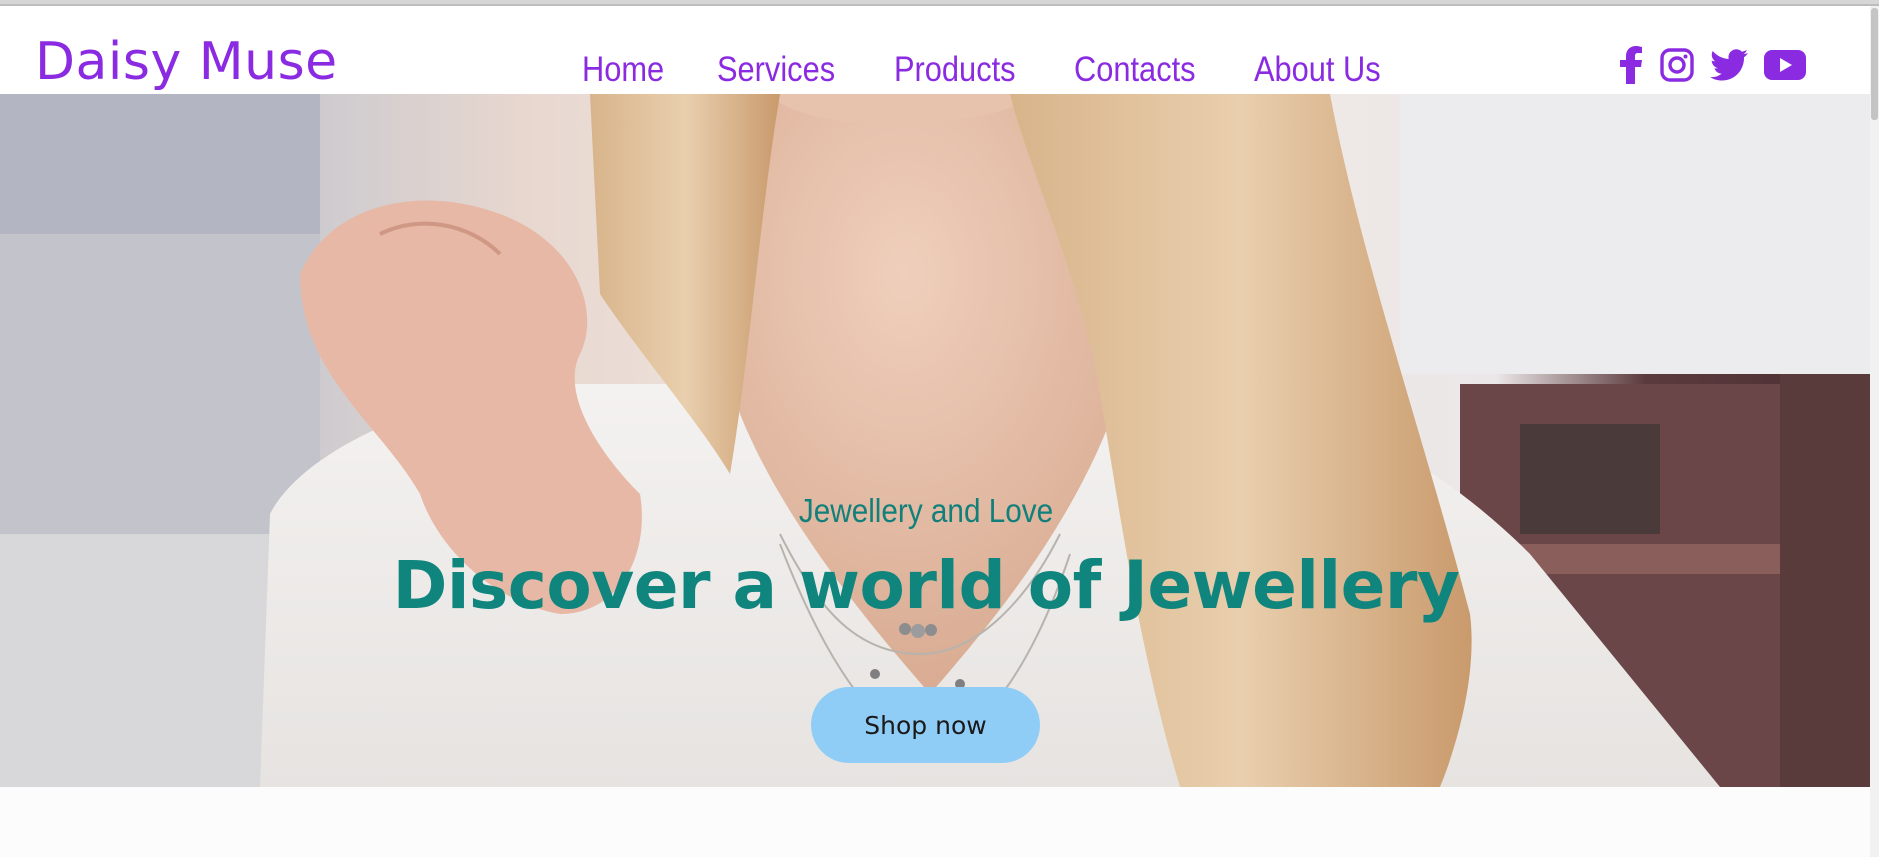 The image size is (1879, 857). What do you see at coordinates (186, 62) in the screenshot?
I see `site-logo: Daisy Muse` at bounding box center [186, 62].